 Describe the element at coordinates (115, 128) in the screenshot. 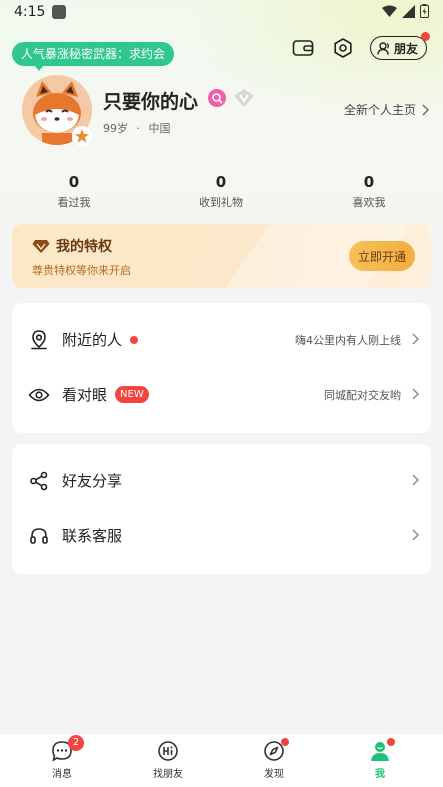

I see `age: 99岁` at that location.